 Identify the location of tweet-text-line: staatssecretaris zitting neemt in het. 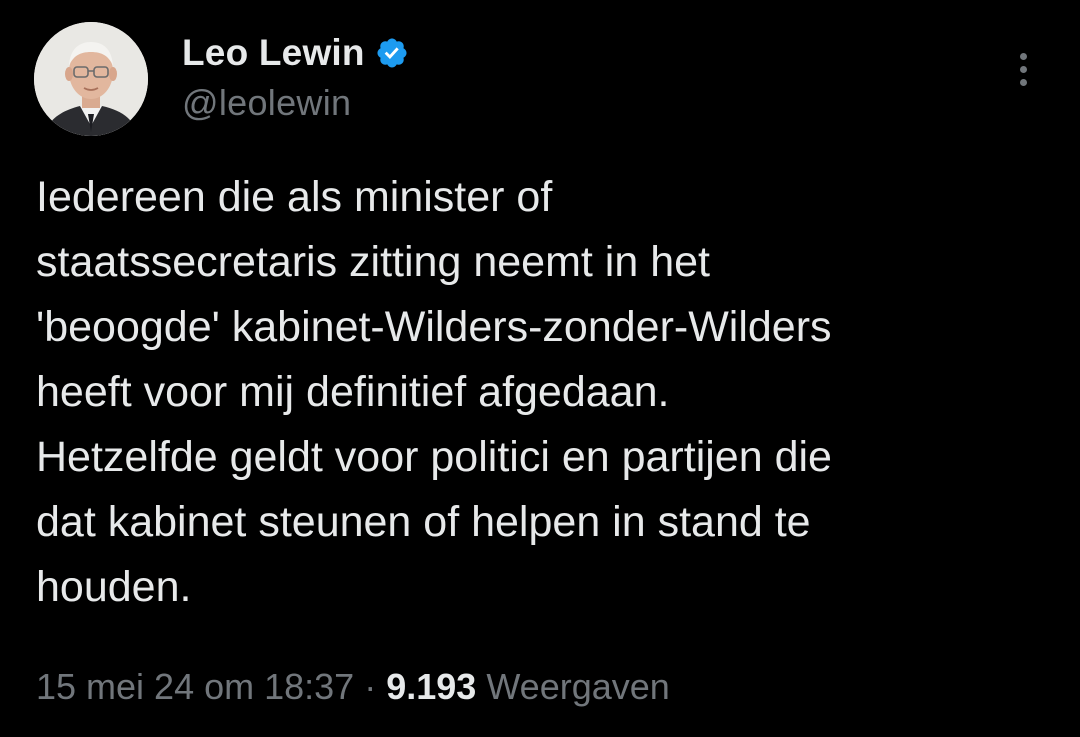
(373, 262).